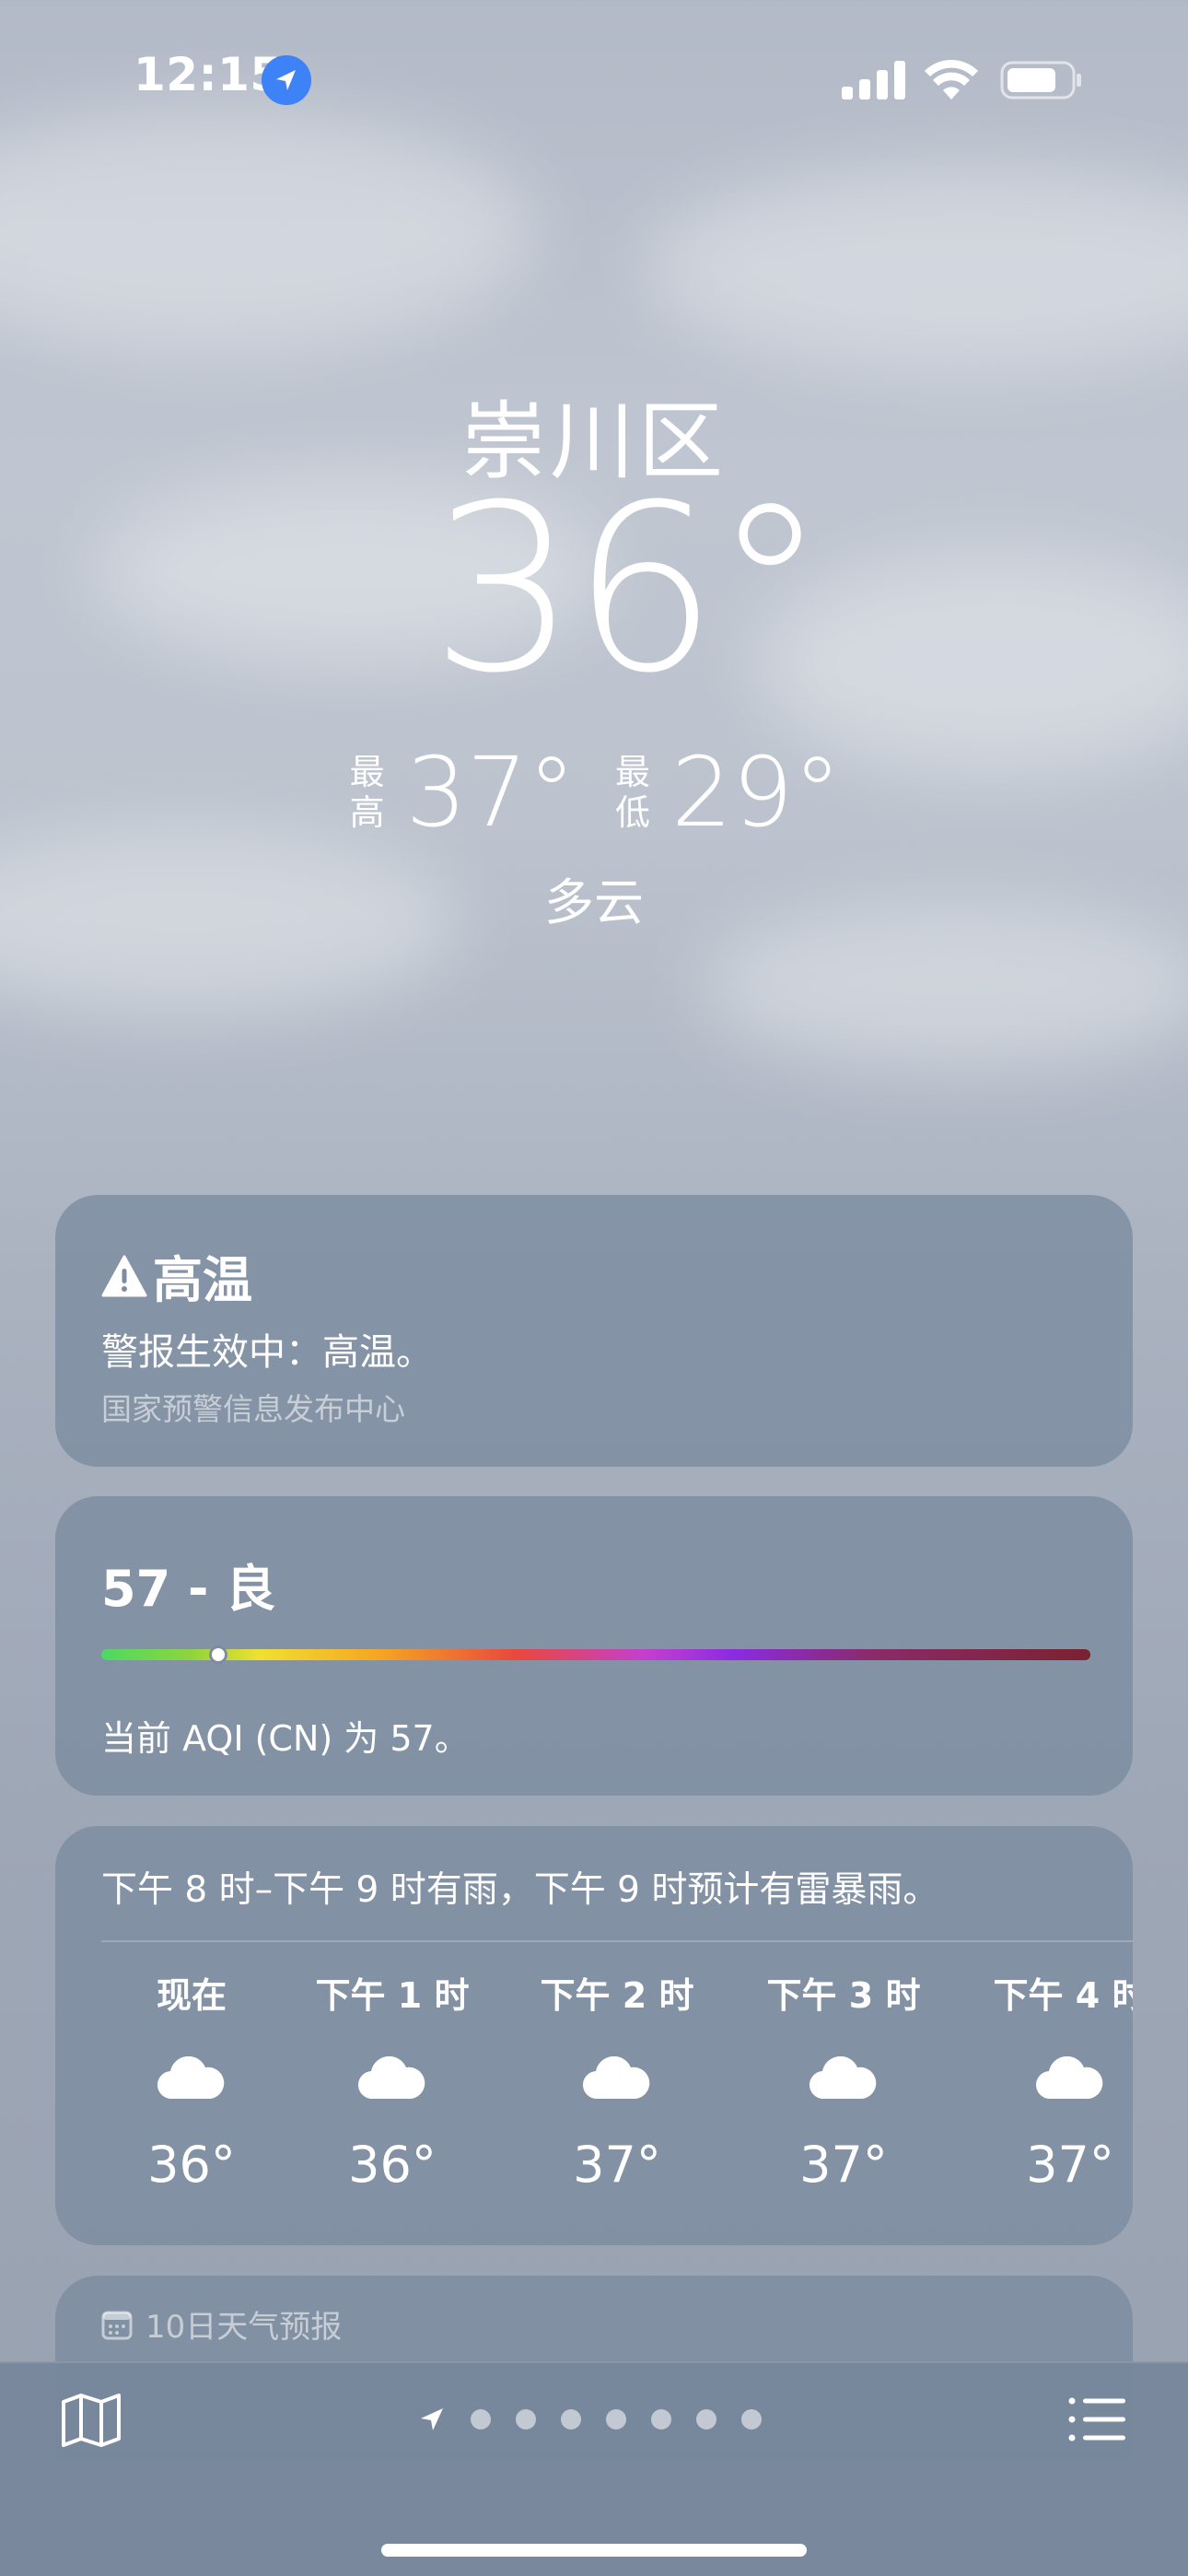 This screenshot has height=2576, width=1188. What do you see at coordinates (490, 792) in the screenshot?
I see `high-value: 37°` at bounding box center [490, 792].